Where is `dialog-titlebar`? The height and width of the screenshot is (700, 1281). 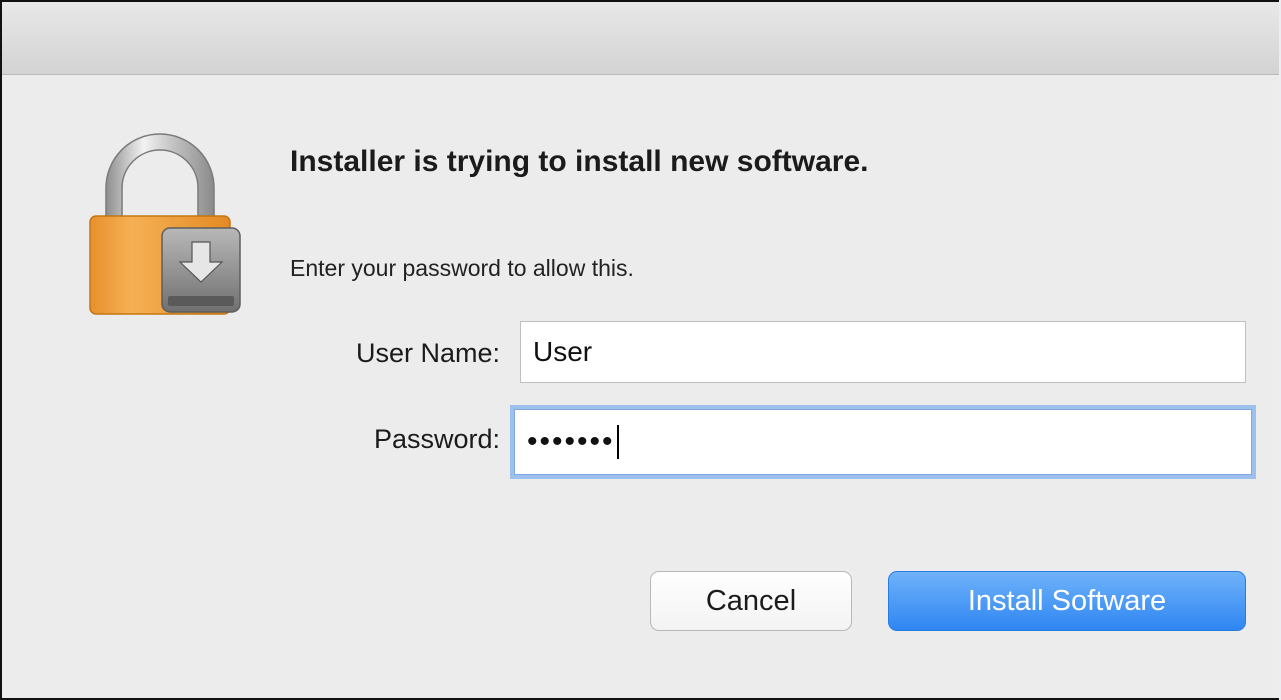 dialog-titlebar is located at coordinates (640, 38).